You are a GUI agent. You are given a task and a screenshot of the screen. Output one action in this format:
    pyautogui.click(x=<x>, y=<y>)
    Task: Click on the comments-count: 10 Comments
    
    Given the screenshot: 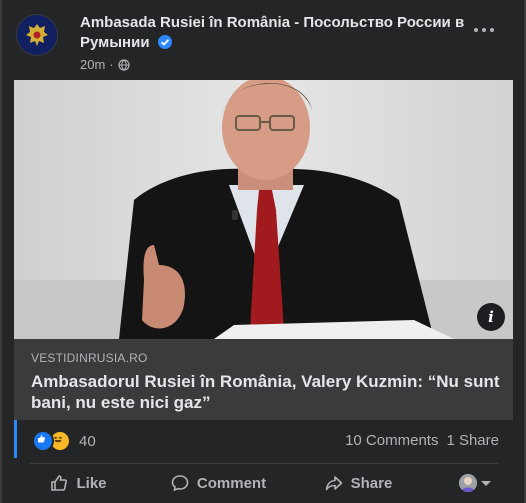 What is the action you would take?
    pyautogui.click(x=391, y=440)
    